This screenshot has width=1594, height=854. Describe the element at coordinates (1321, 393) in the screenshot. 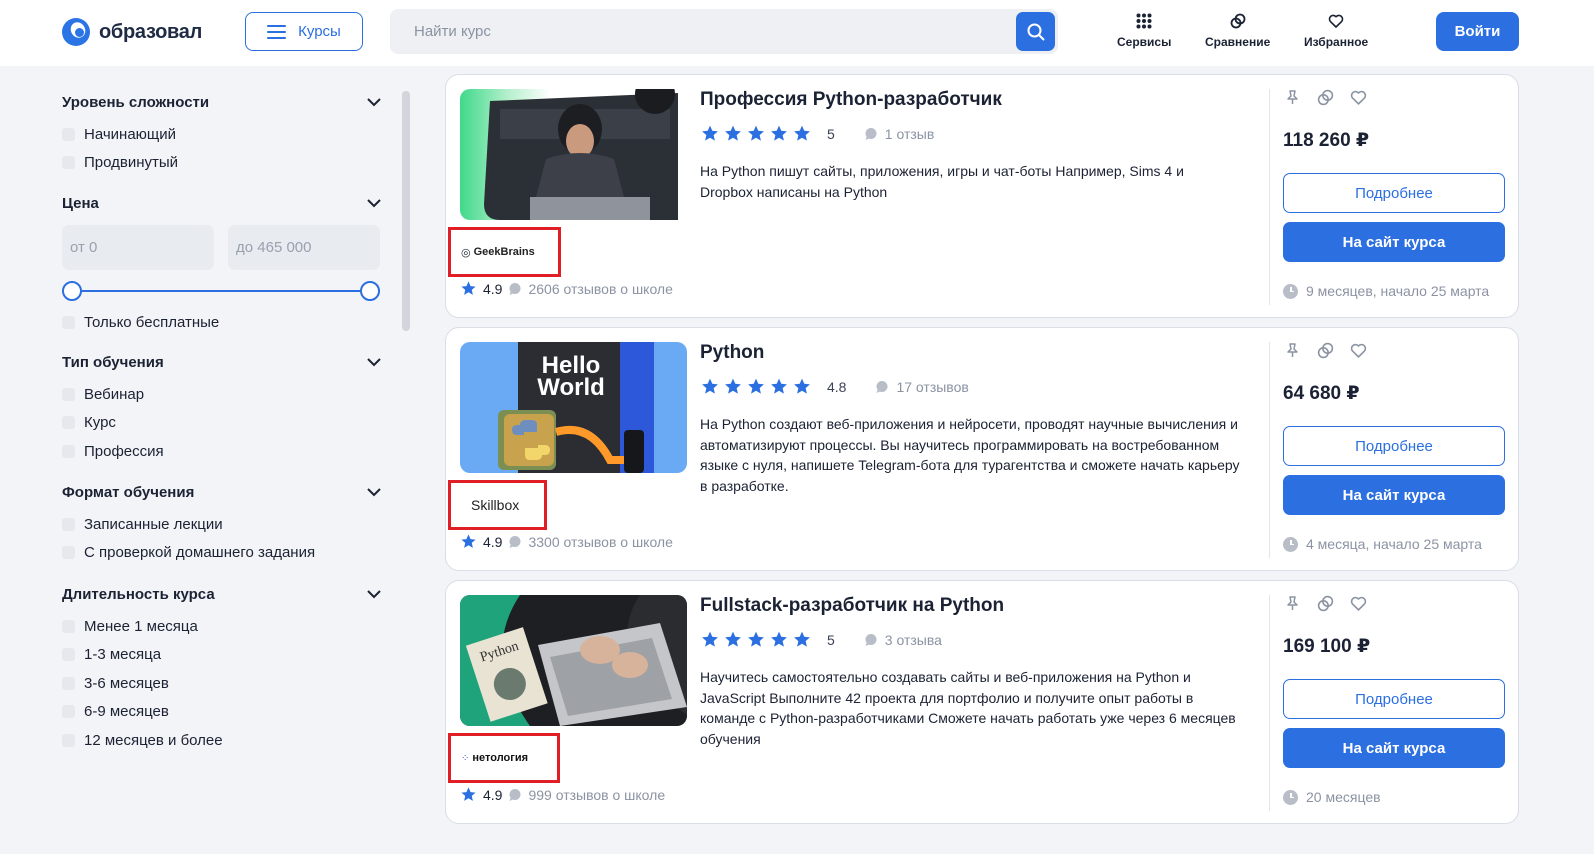

I see `course-price: 64 680 ₽` at that location.